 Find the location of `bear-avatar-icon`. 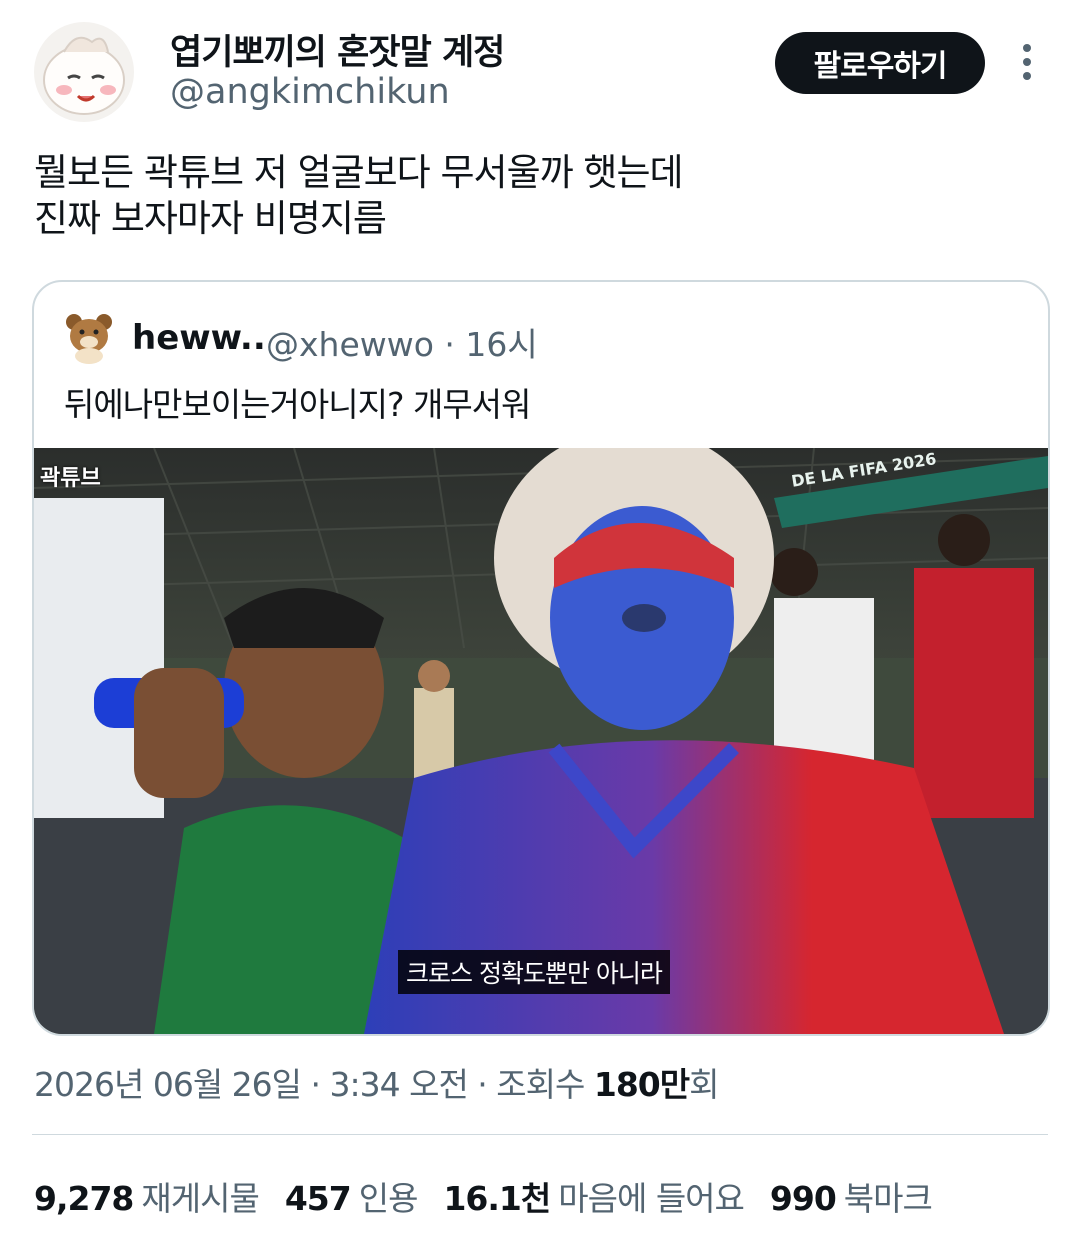

bear-avatar-icon is located at coordinates (89, 337).